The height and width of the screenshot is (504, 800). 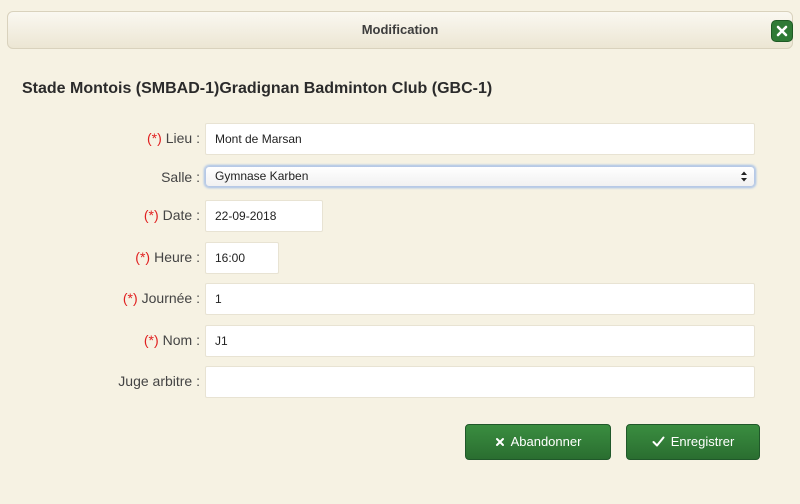 What do you see at coordinates (480, 176) in the screenshot?
I see `salle-select: Gymnase Karben` at bounding box center [480, 176].